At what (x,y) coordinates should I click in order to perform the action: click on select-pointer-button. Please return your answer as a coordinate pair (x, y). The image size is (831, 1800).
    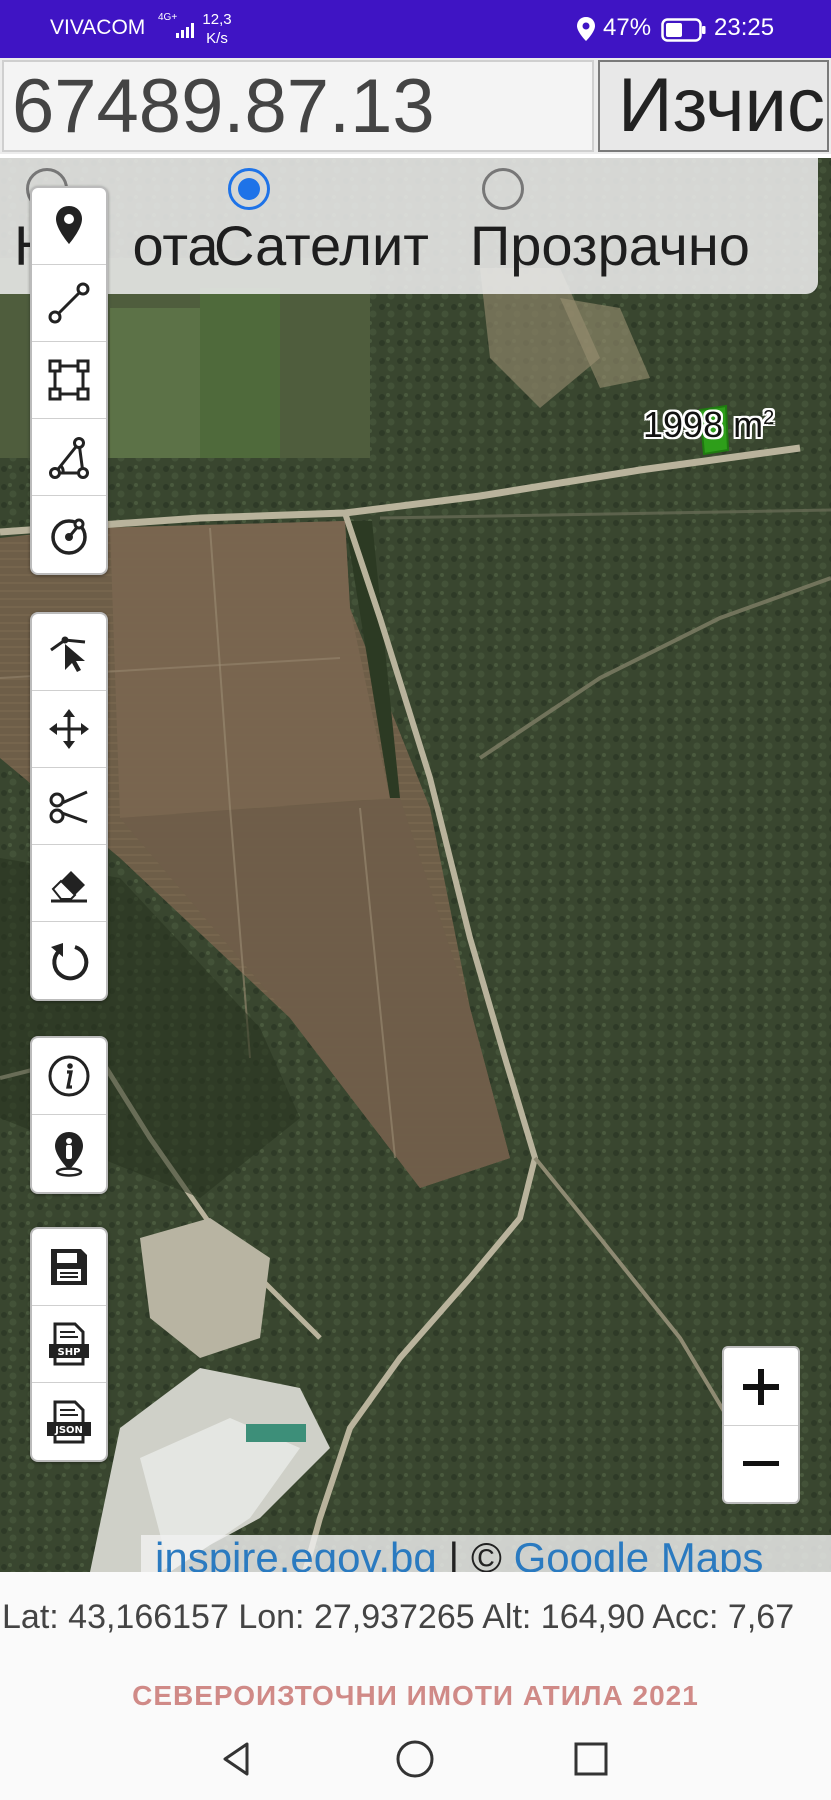
    Looking at the image, I should click on (69, 652).